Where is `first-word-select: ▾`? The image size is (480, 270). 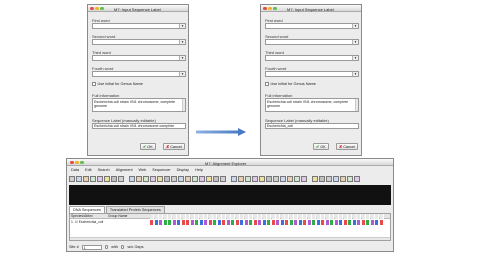 first-word-select: ▾ is located at coordinates (312, 26).